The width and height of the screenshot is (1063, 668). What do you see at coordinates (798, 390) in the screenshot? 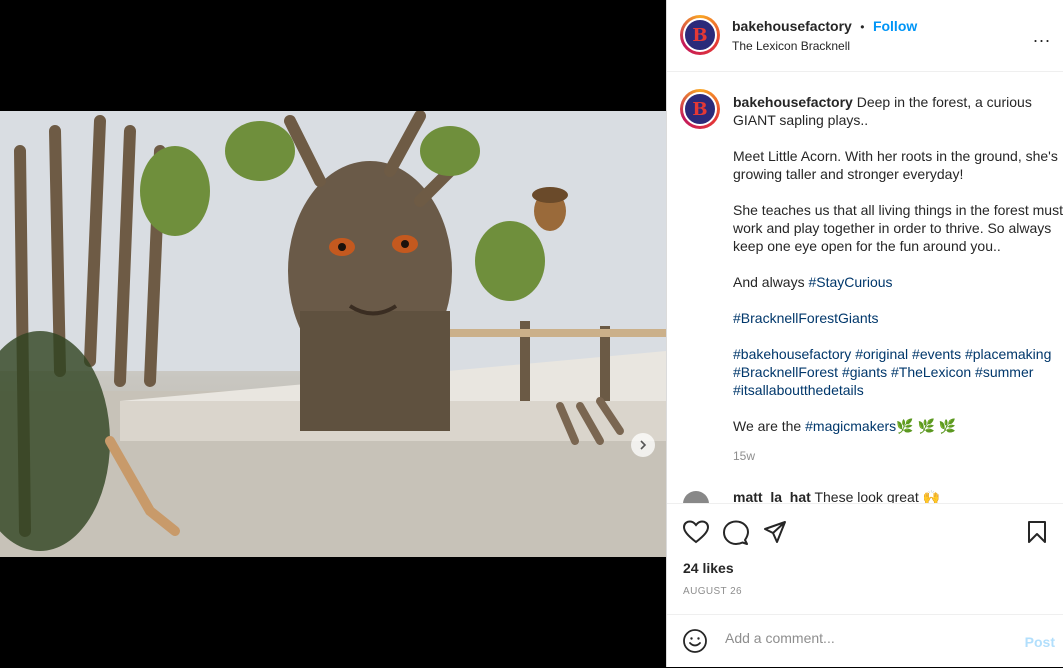
I see `hashtag-link: #itsallaboutthedetails` at bounding box center [798, 390].